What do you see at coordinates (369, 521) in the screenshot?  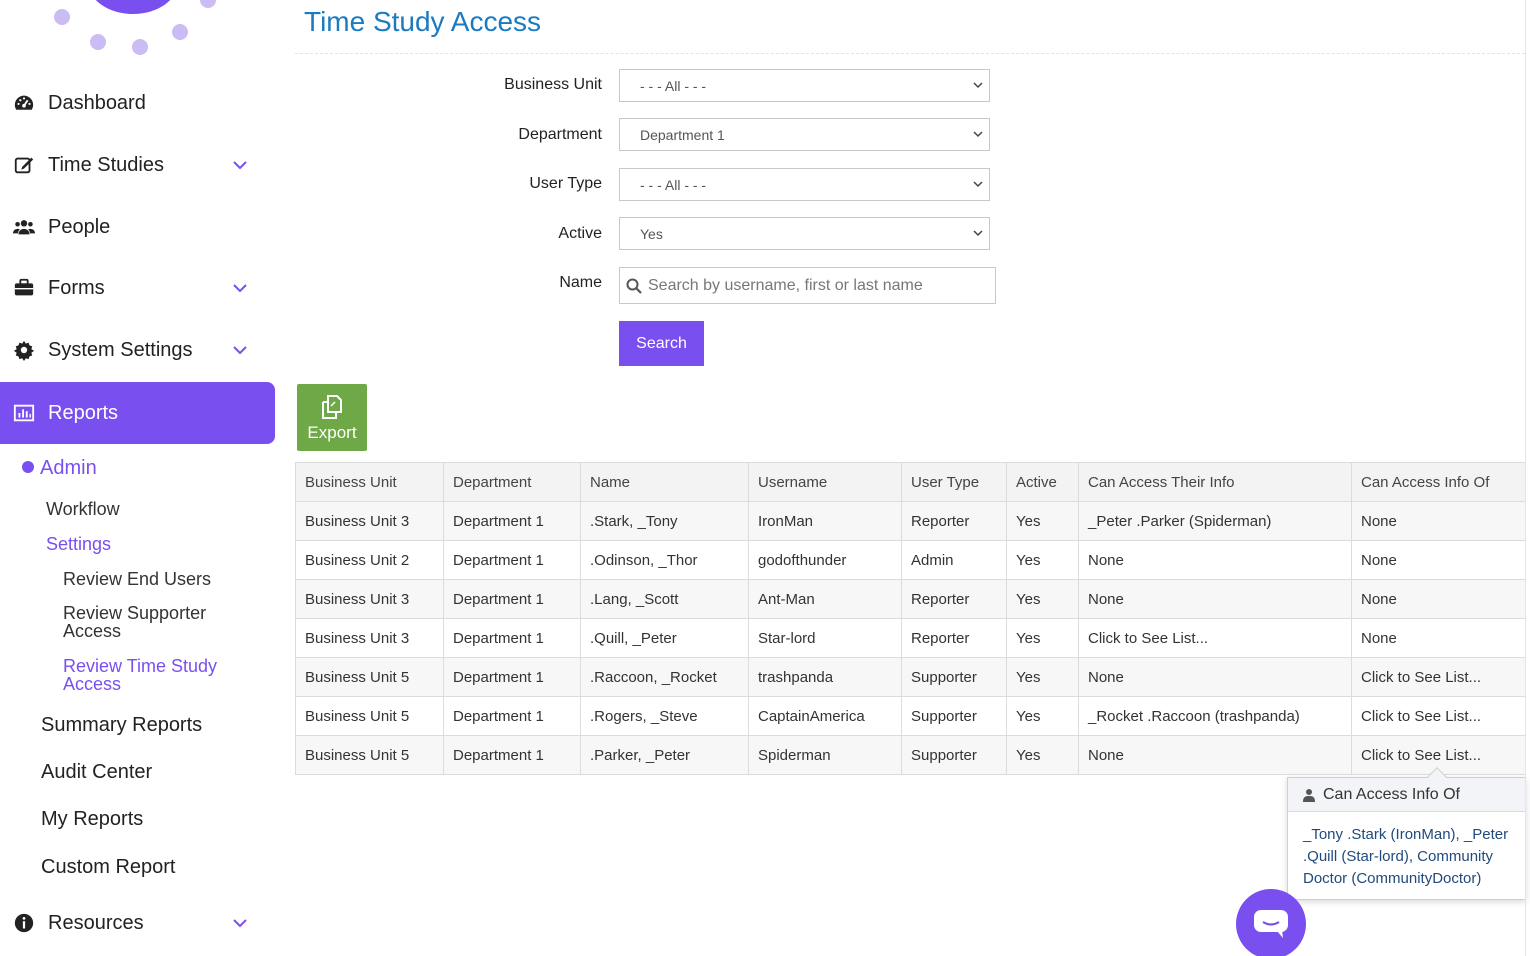 I see `table-cell: Business Unit 3` at bounding box center [369, 521].